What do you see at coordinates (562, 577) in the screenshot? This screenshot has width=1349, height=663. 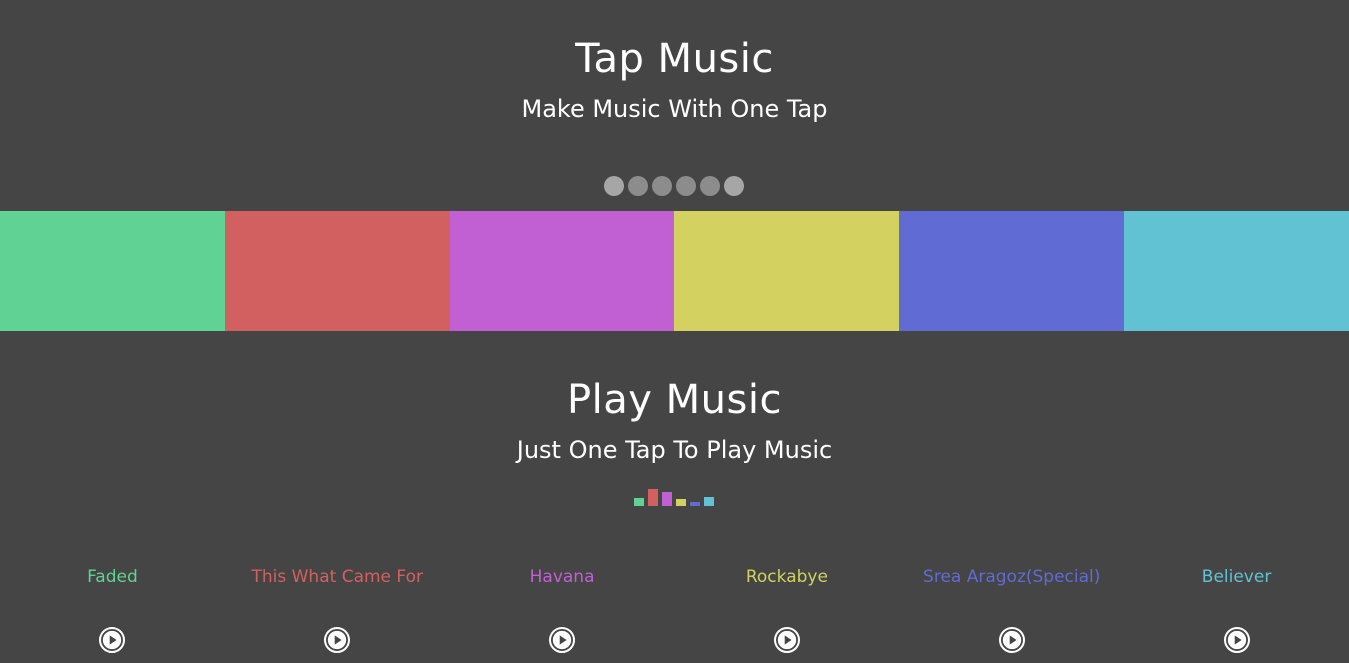 I see `song-name: Havana` at bounding box center [562, 577].